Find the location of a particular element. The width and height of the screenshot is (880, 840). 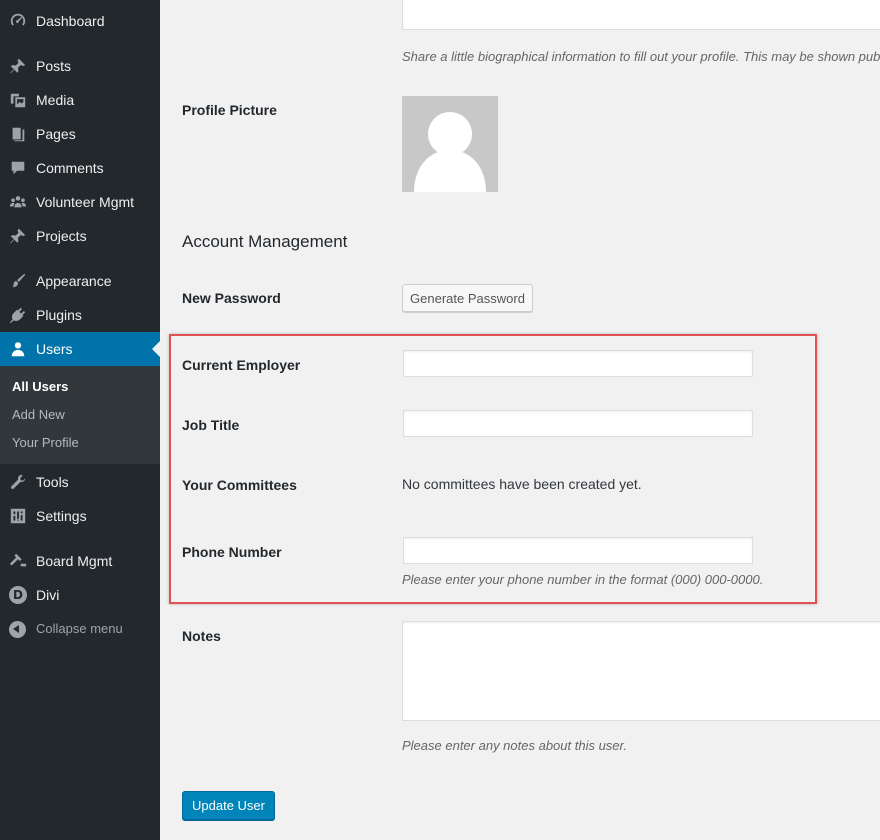

wrench-icon is located at coordinates (18, 482).